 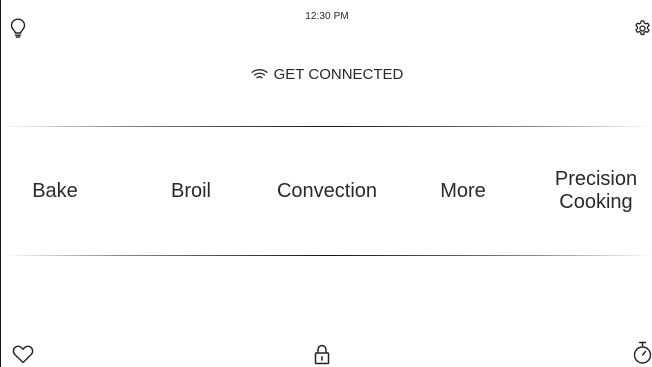 I want to click on mode-broil-button: Broil, so click(x=191, y=191).